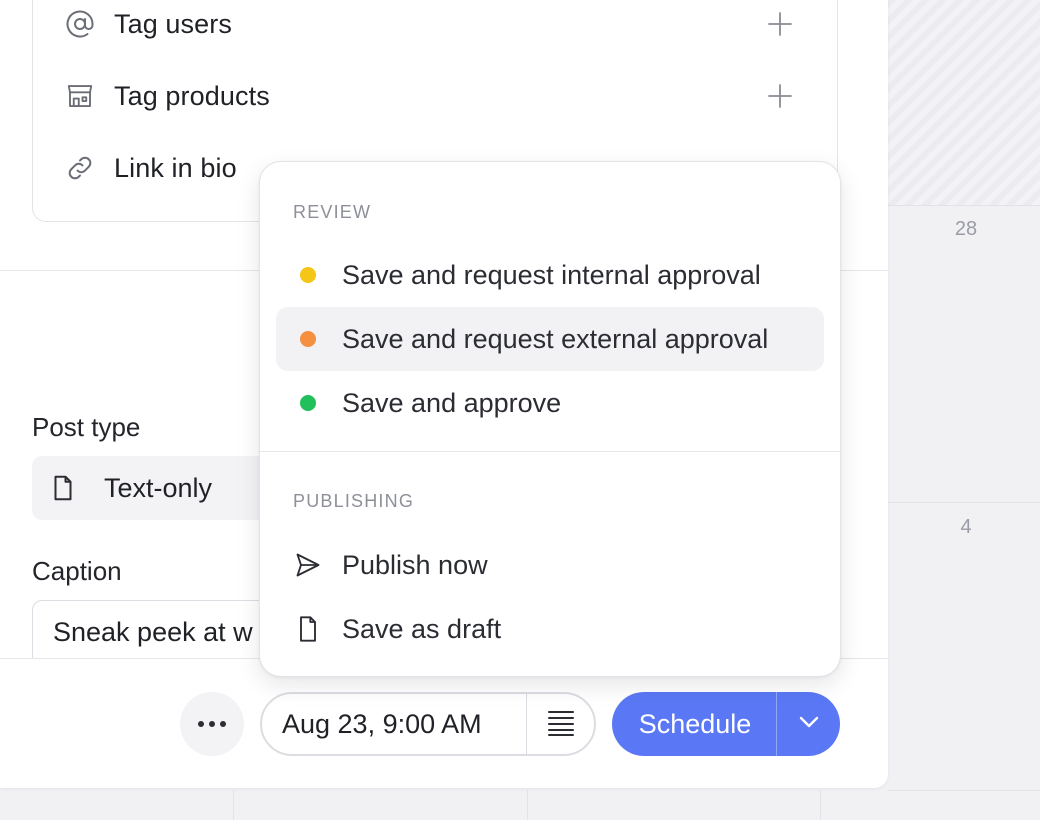 The width and height of the screenshot is (1040, 820). I want to click on option-tag-users: Tag users, so click(424, 24).